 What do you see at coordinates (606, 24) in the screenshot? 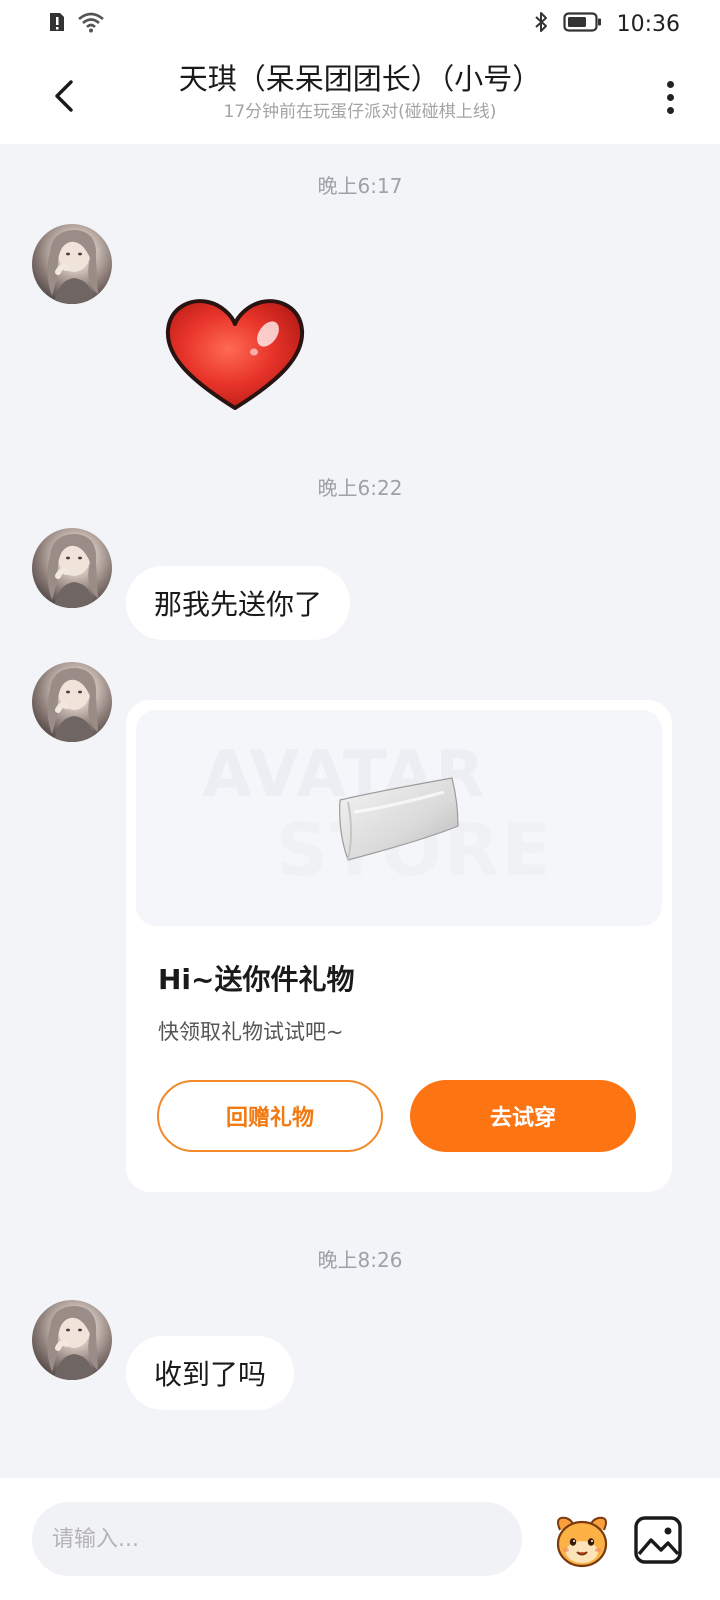
I see `status-right: 10:36` at bounding box center [606, 24].